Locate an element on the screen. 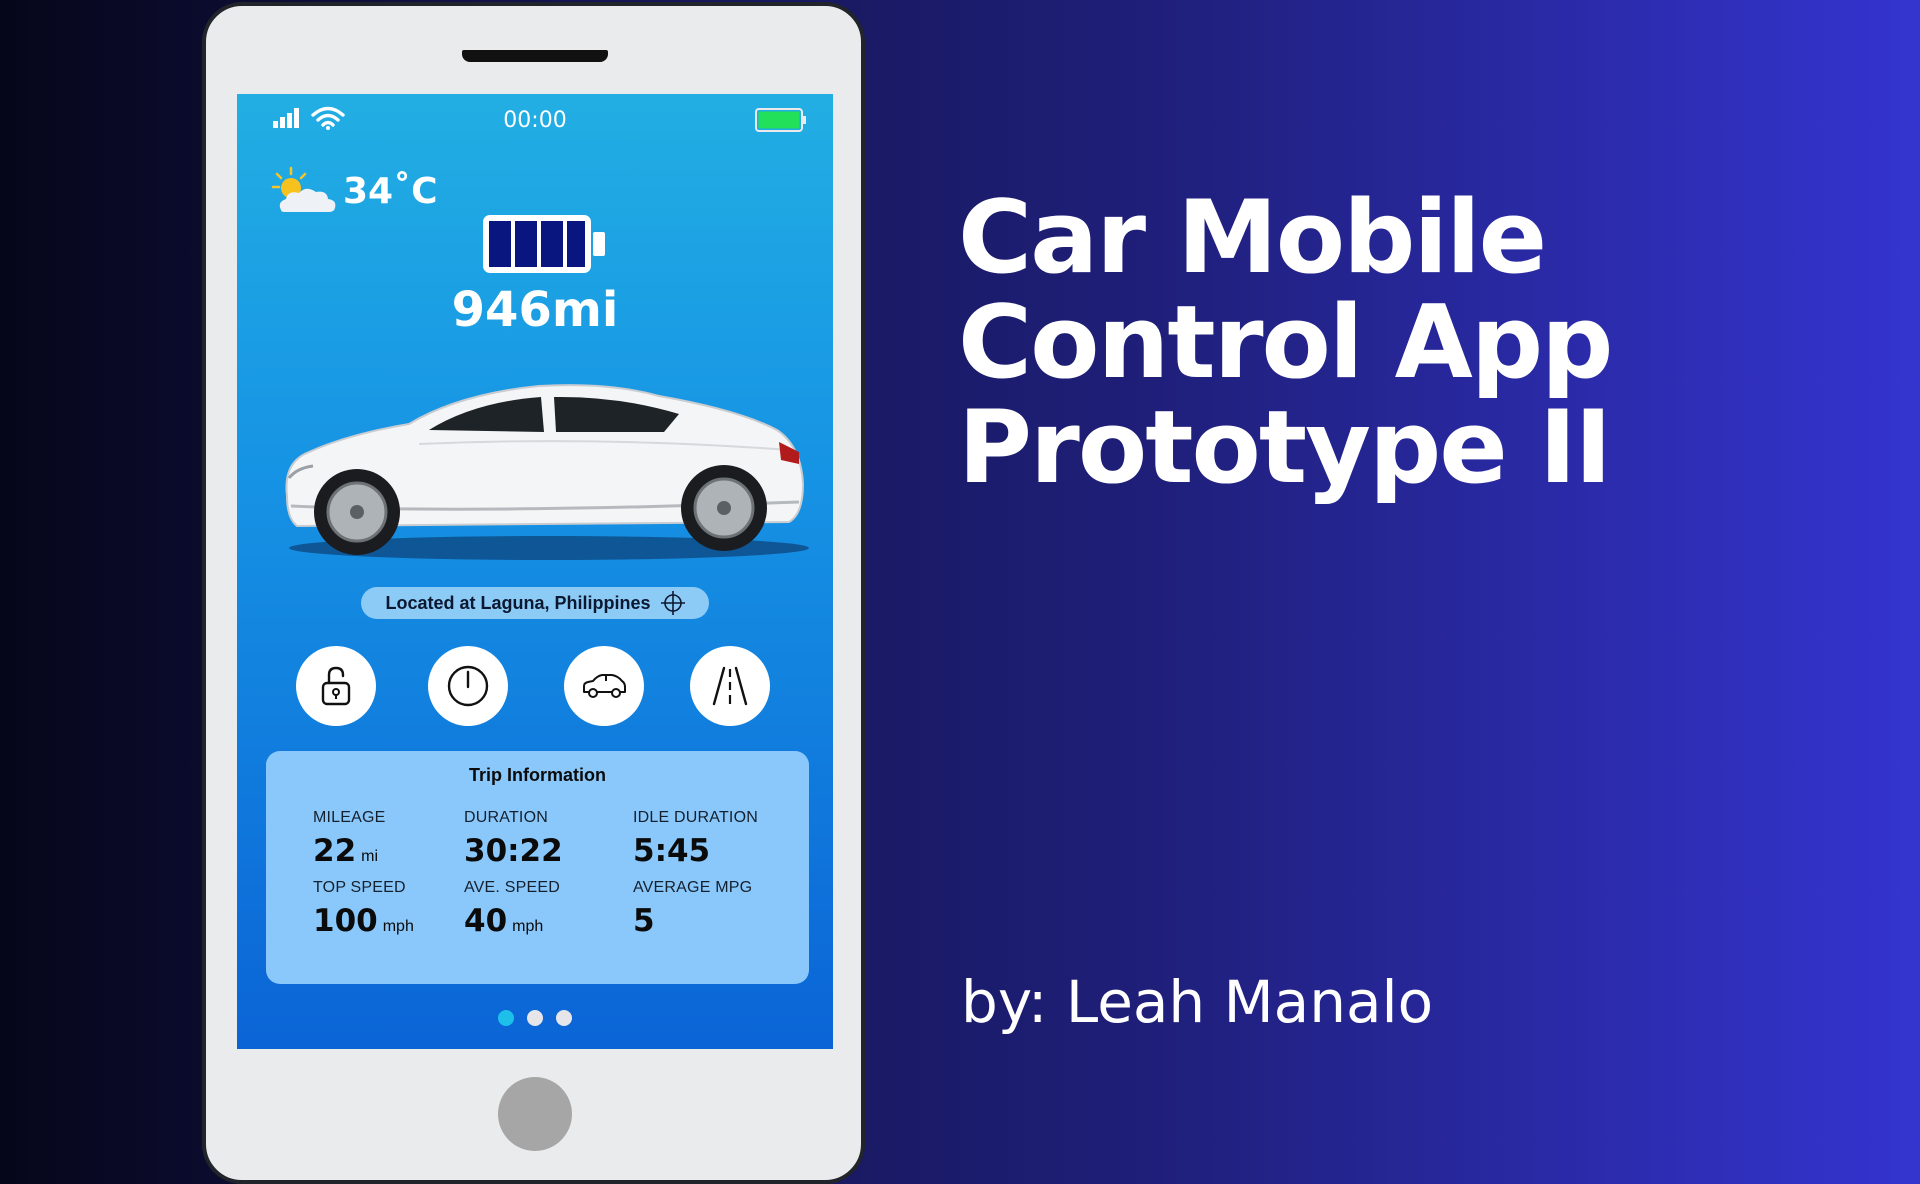 This screenshot has width=1920, height=1184. stat-average-speed: AVE. SPEED 40 mph is located at coordinates (512, 909).